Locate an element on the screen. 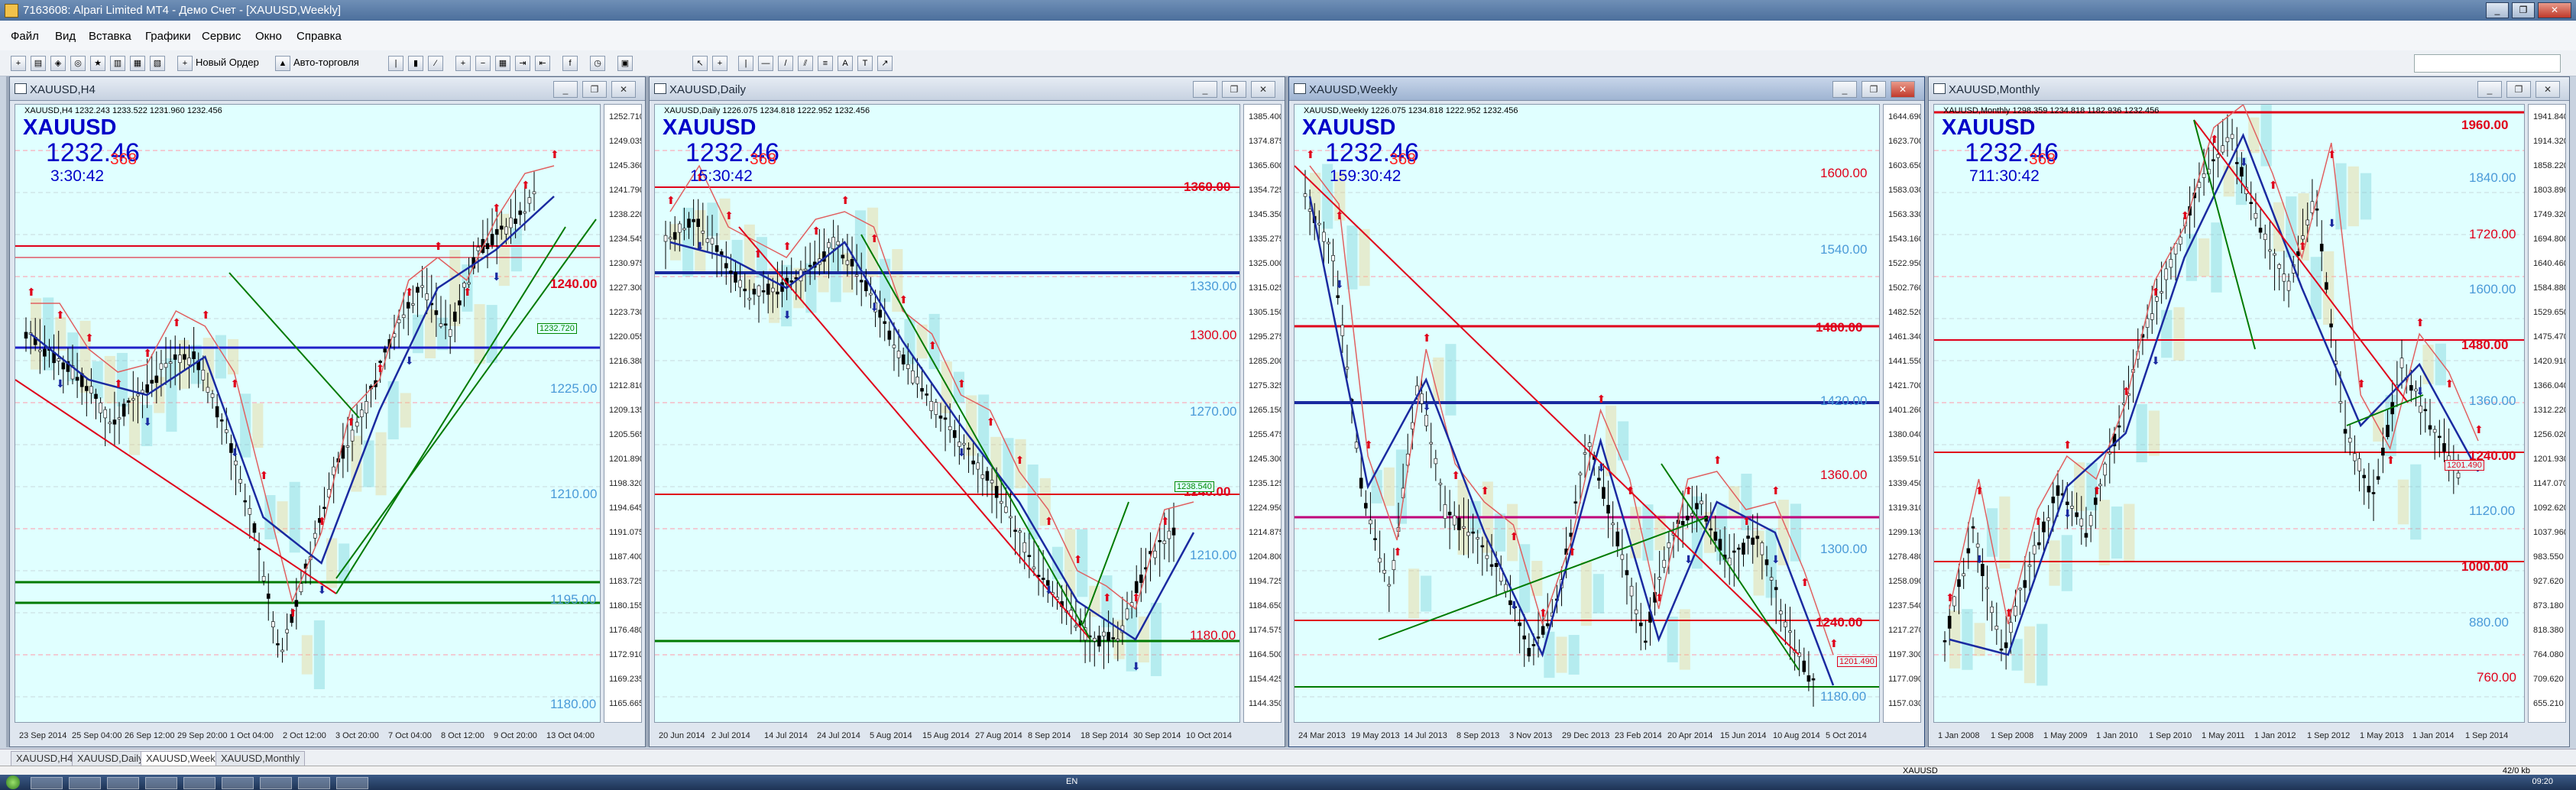 Image resolution: width=2576 pixels, height=790 pixels. menu-charts: Графики is located at coordinates (168, 36).